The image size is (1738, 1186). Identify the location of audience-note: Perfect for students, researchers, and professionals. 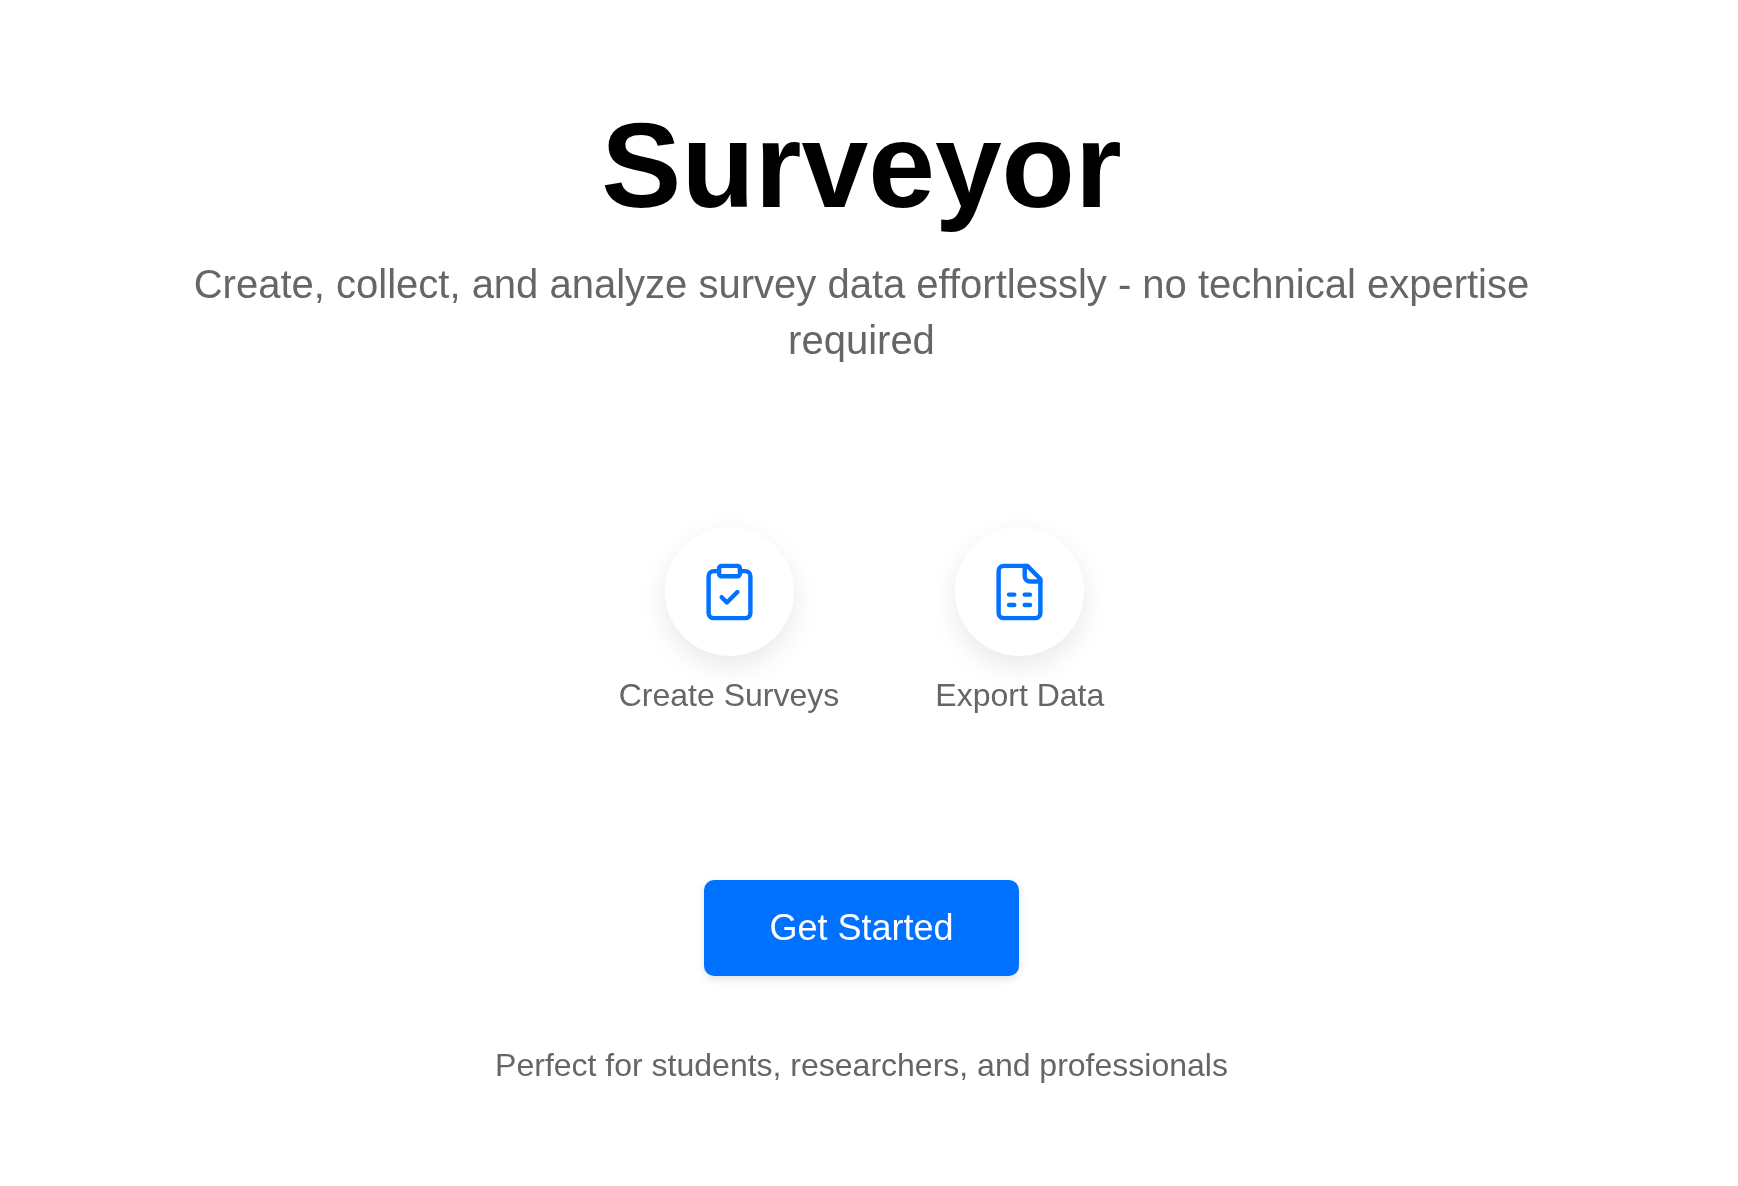
(861, 1065).